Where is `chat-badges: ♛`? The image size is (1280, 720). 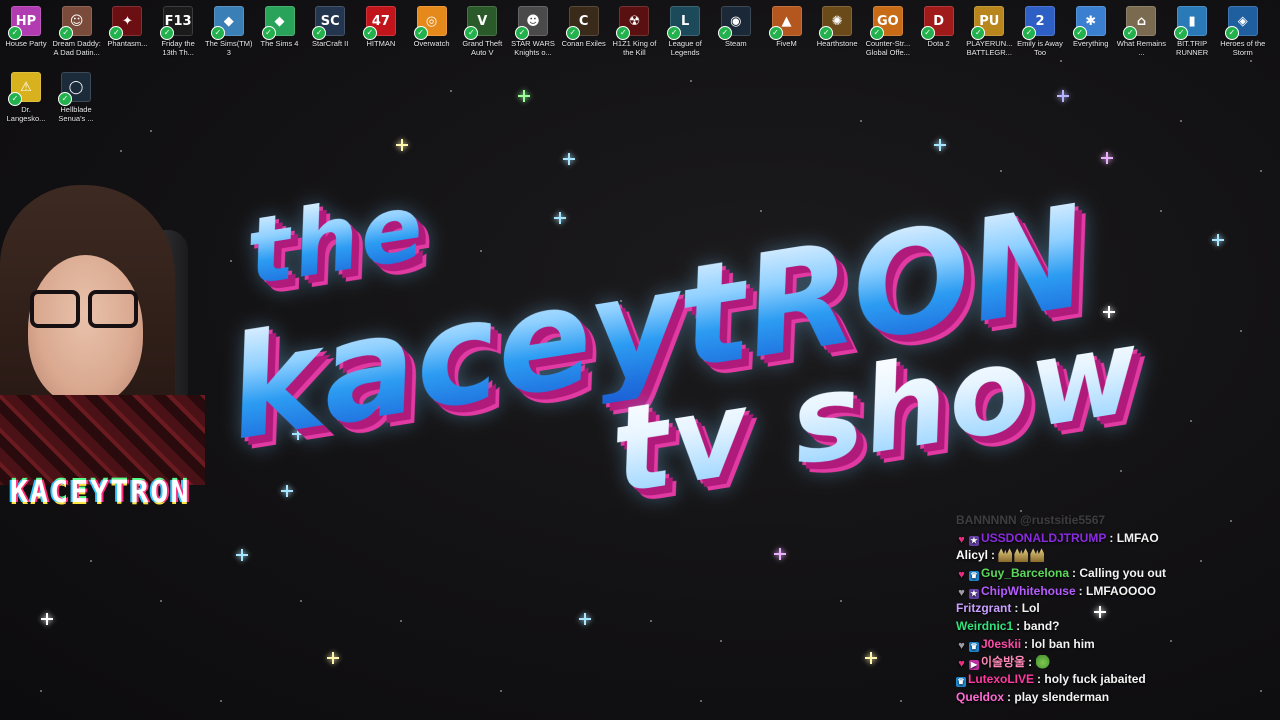
chat-badges: ♛ is located at coordinates (962, 680).